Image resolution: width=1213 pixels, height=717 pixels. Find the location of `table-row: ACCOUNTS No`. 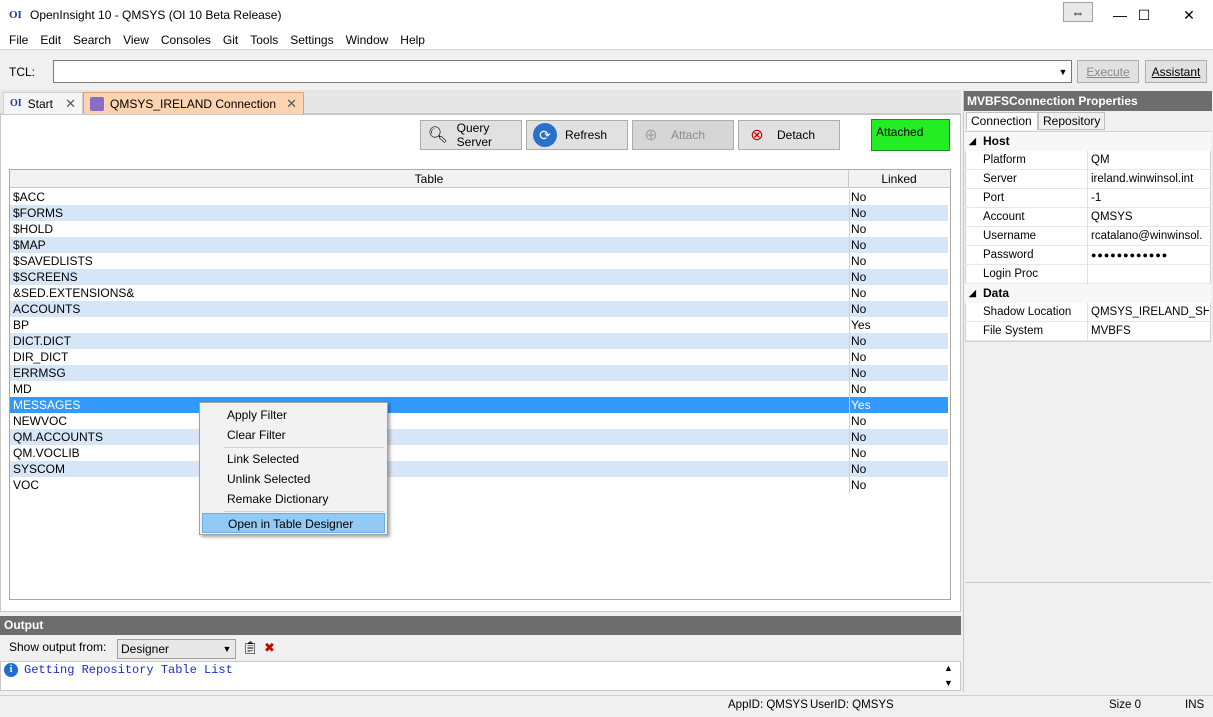

table-row: ACCOUNTS No is located at coordinates (479, 309).